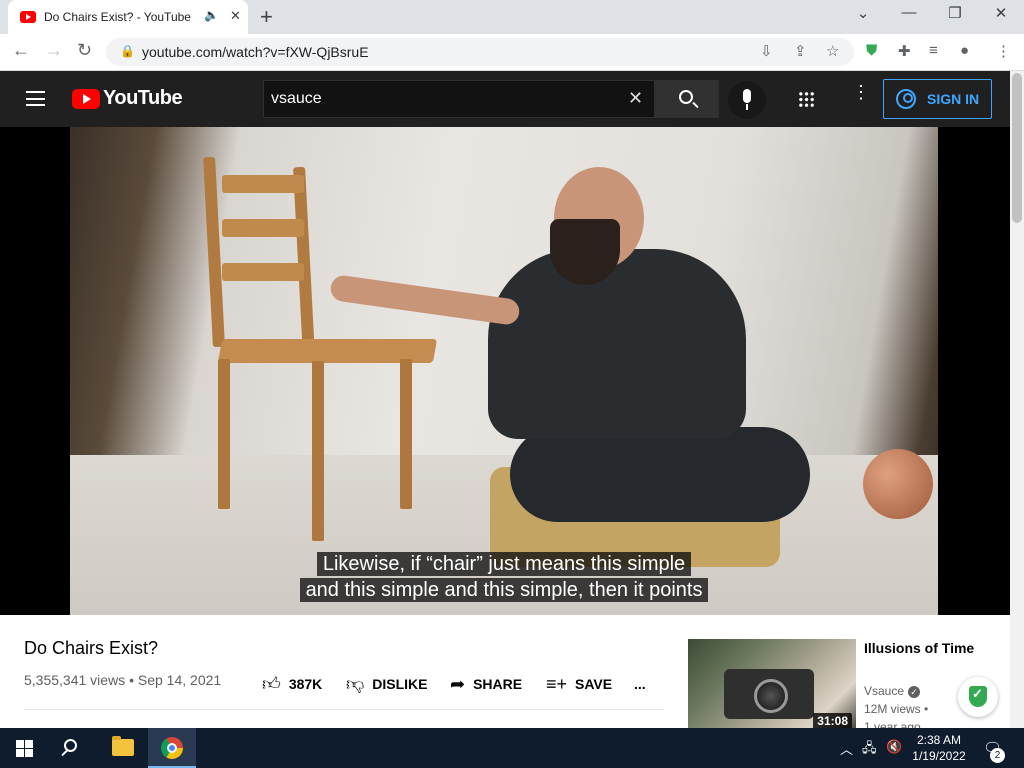 Image resolution: width=1024 pixels, height=768 pixels. Describe the element at coordinates (211, 15) in the screenshot. I see `speaker-icon: 🔈` at that location.